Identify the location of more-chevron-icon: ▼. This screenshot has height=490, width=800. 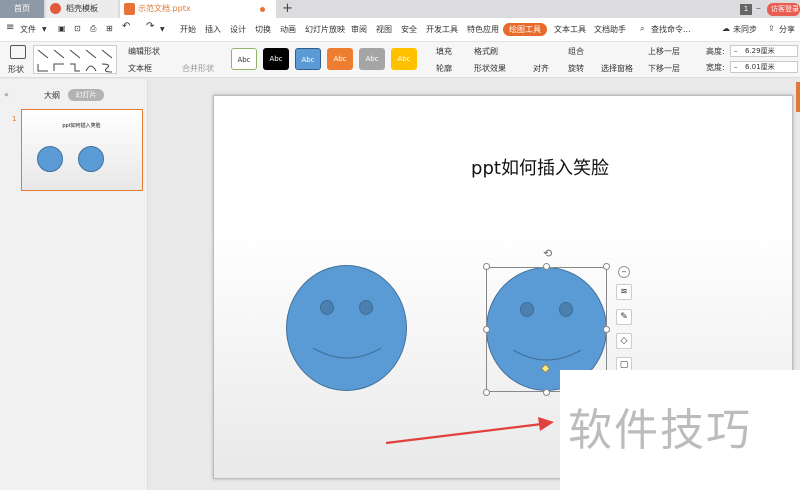
(162, 29).